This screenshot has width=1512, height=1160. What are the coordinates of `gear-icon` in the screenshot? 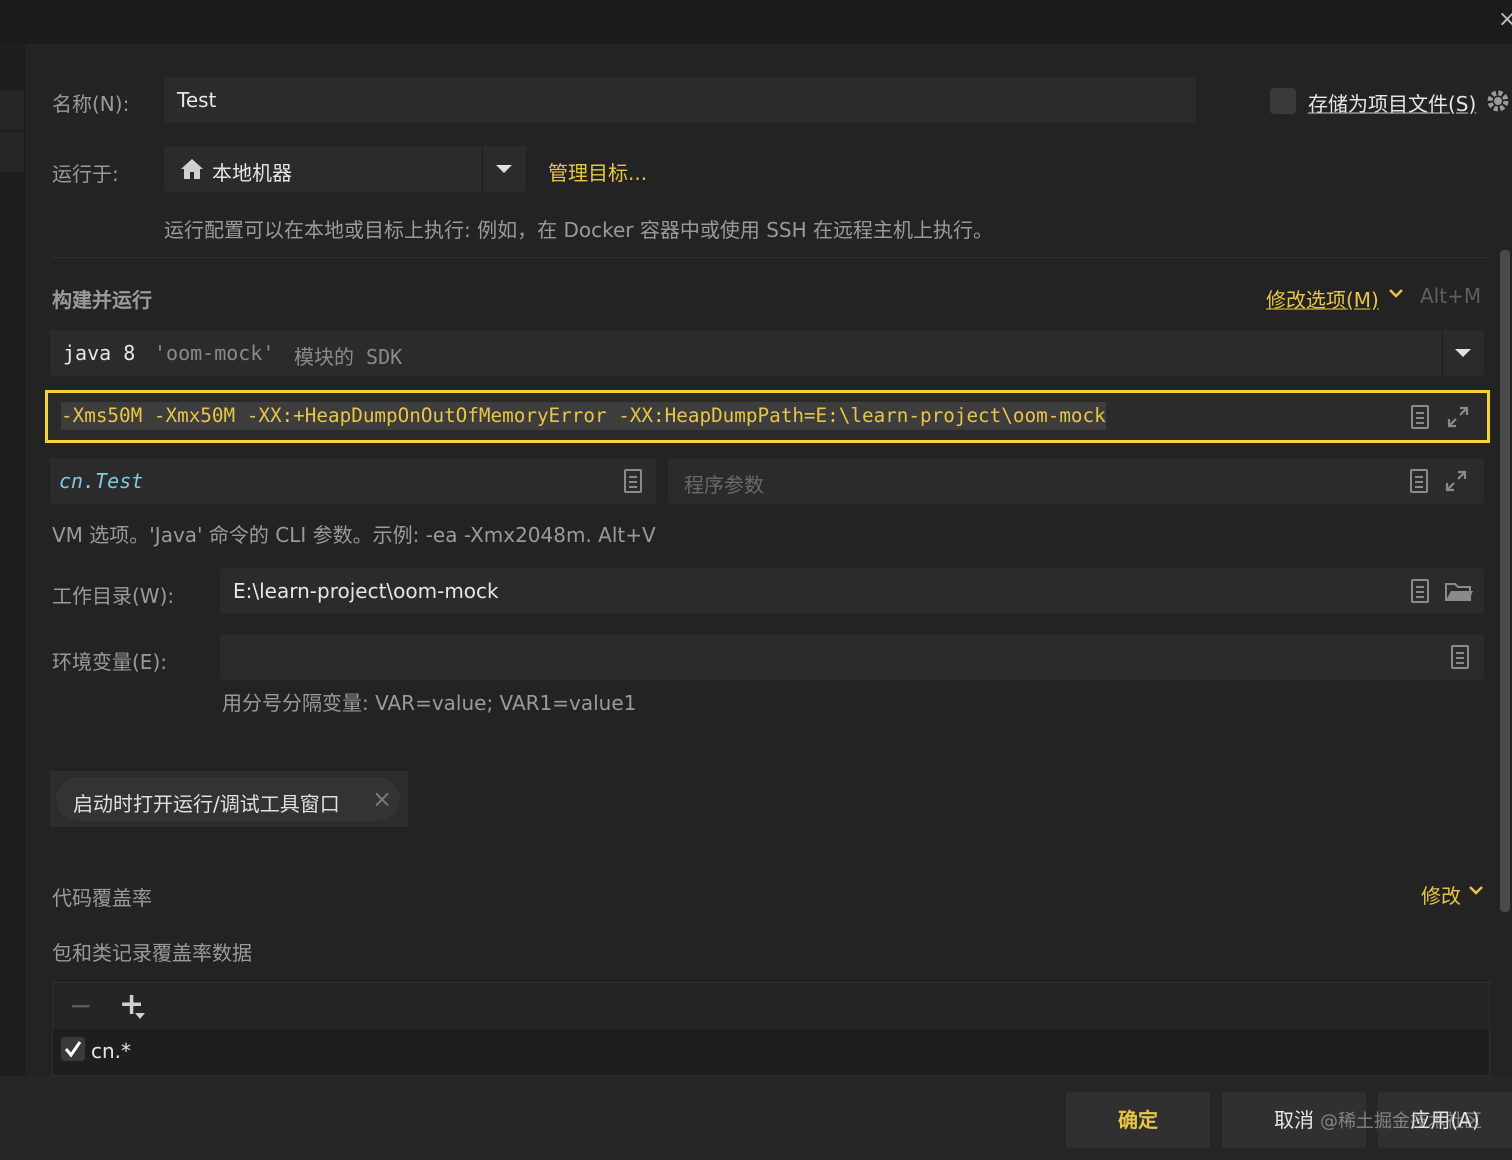 It's located at (1499, 101).